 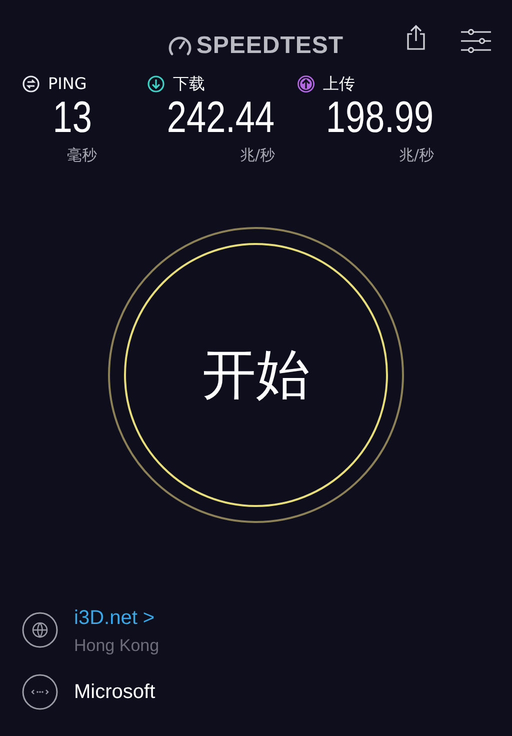 I want to click on provider-name: Microsoft, so click(x=115, y=692).